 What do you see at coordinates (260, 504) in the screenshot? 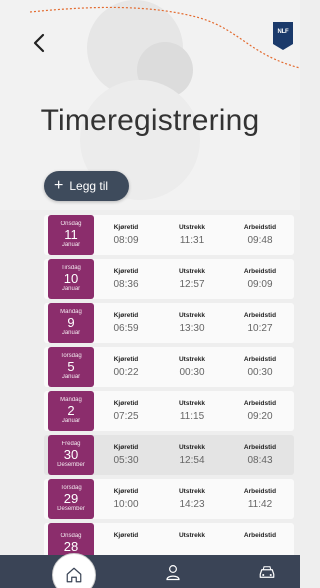
I see `arbeidstid-value: 11:42` at bounding box center [260, 504].